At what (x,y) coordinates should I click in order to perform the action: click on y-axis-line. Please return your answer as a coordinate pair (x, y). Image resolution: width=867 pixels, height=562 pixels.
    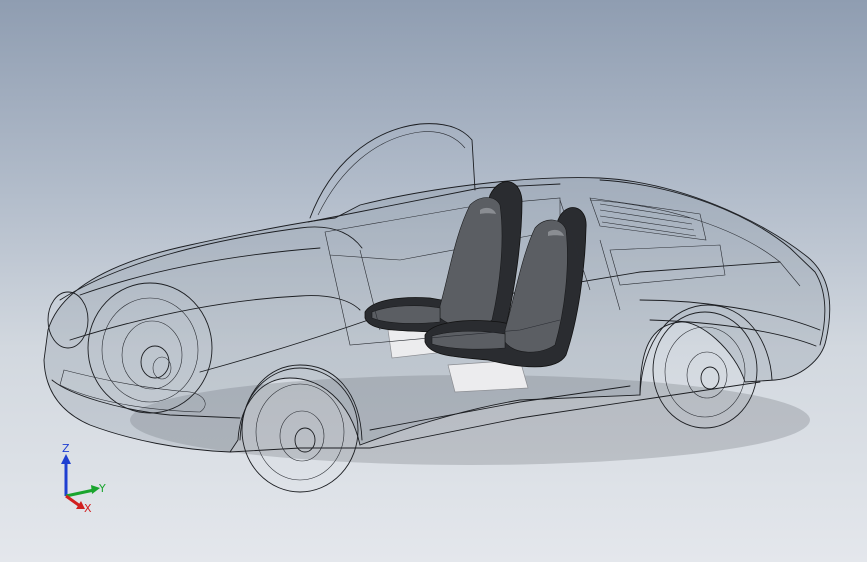
    Looking at the image, I should click on (80, 493).